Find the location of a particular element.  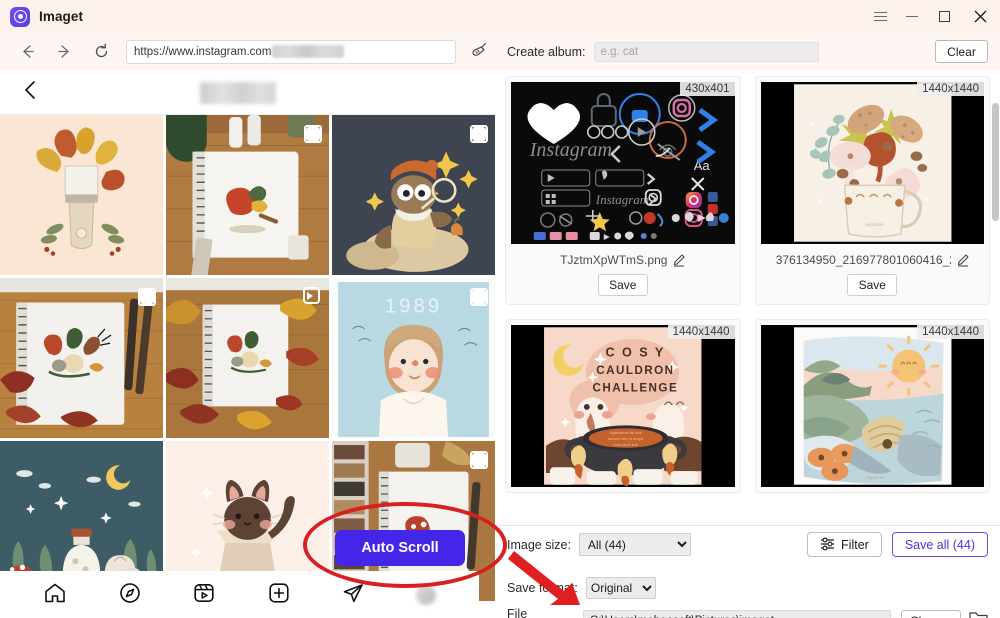

reload-icon is located at coordinates (101, 52).